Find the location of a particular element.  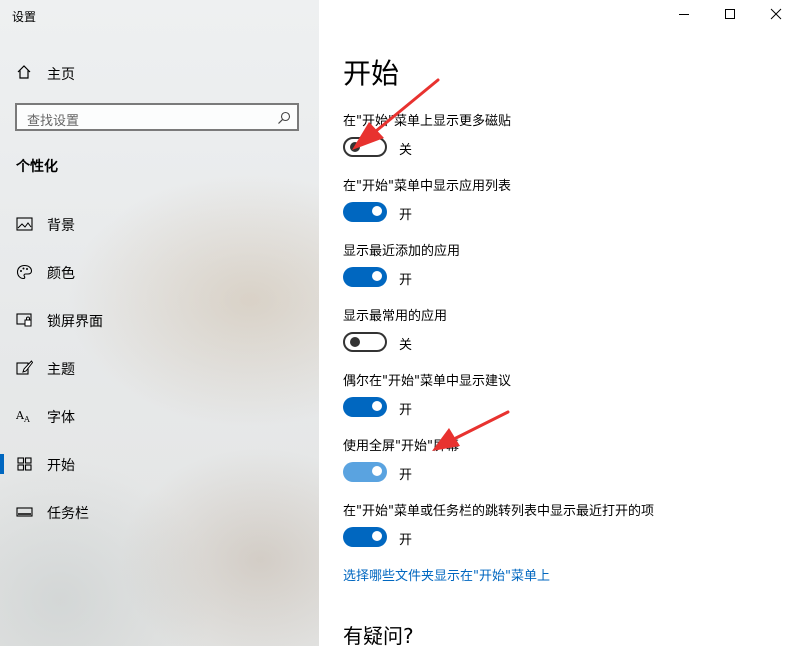

sidebar-home-label: 主页 is located at coordinates (61, 75).